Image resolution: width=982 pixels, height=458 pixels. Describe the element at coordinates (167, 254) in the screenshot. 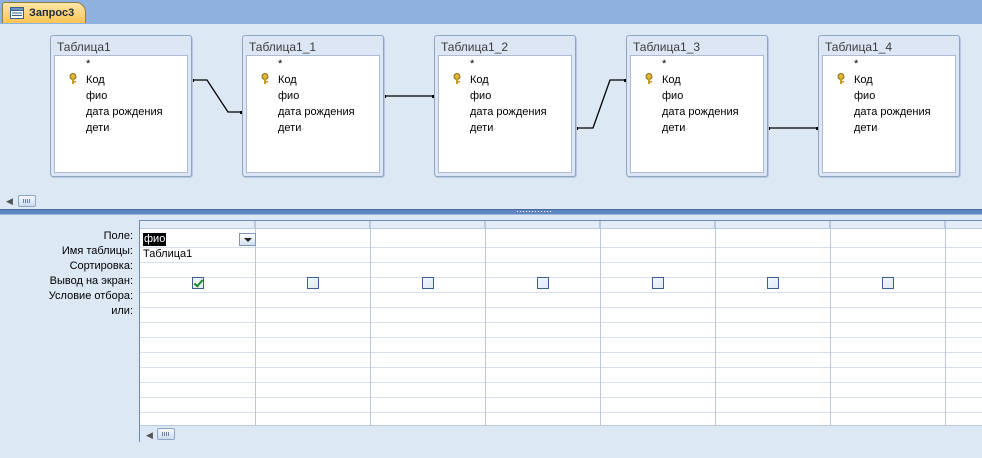

I see `table-name-cell: Таблица1` at that location.